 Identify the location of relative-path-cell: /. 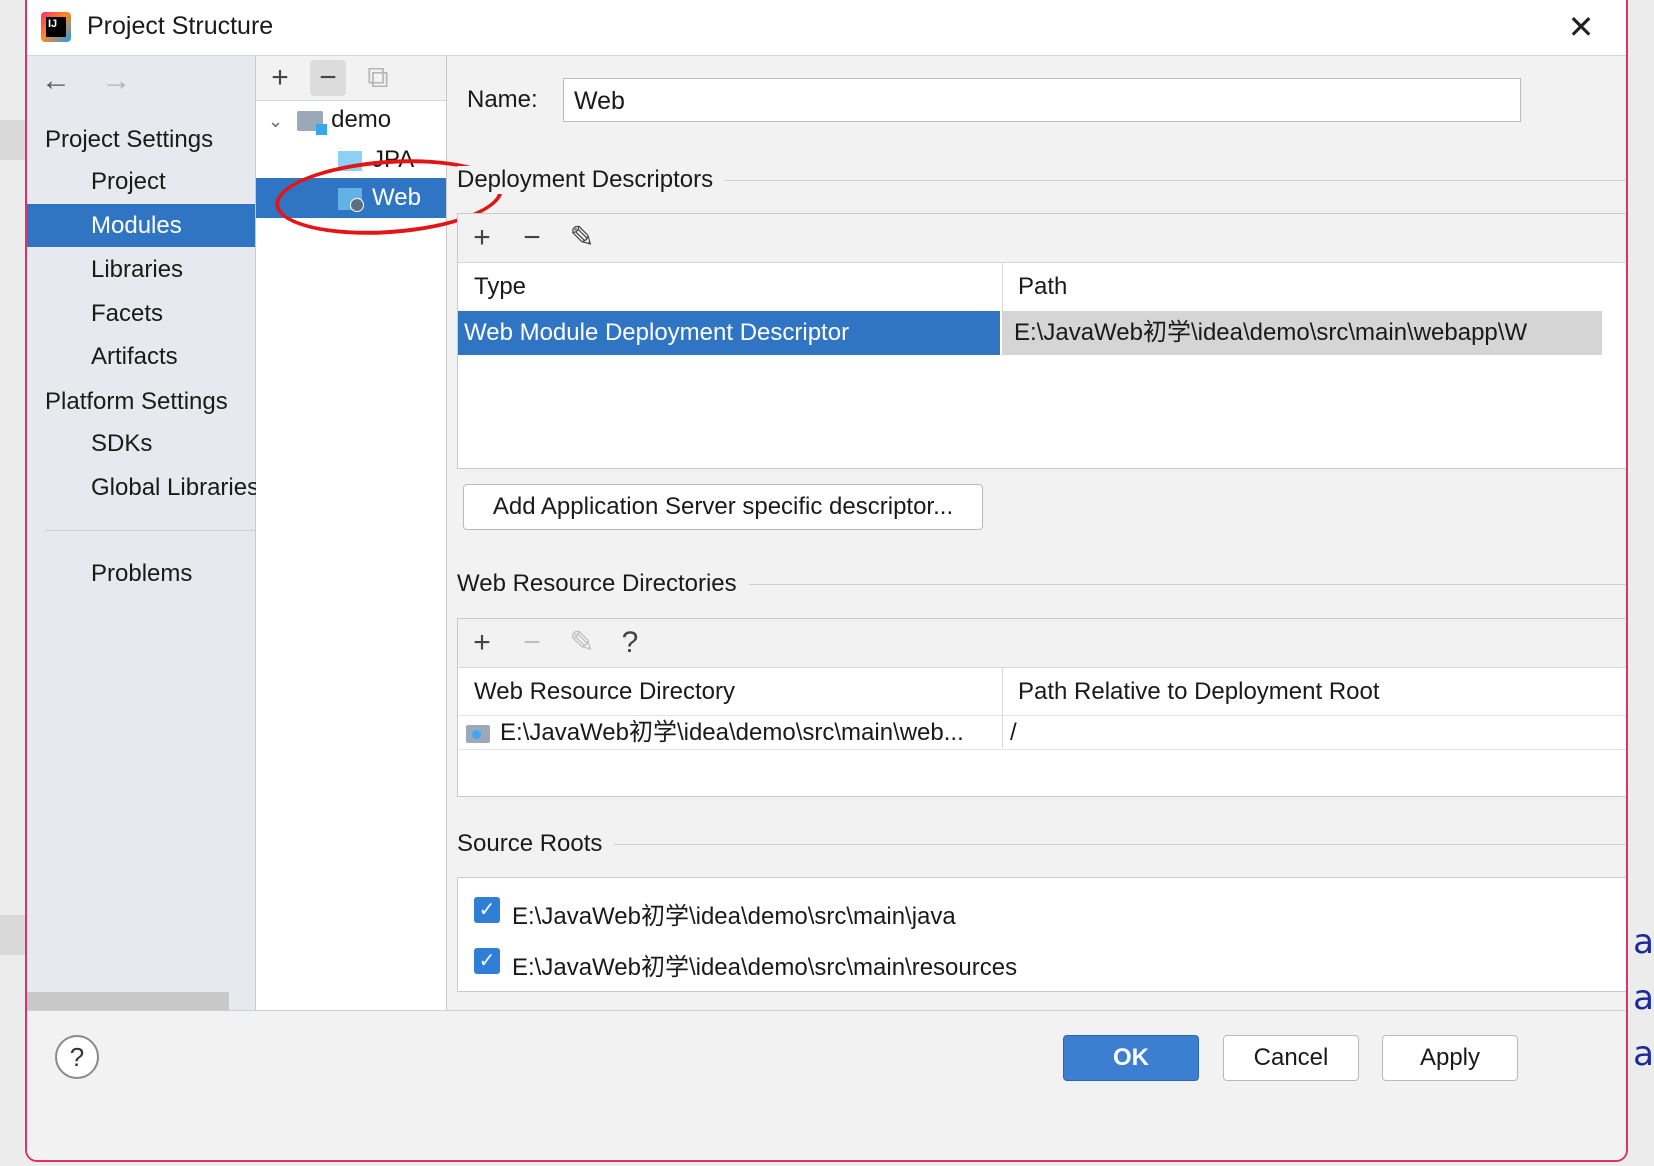
(1210, 733).